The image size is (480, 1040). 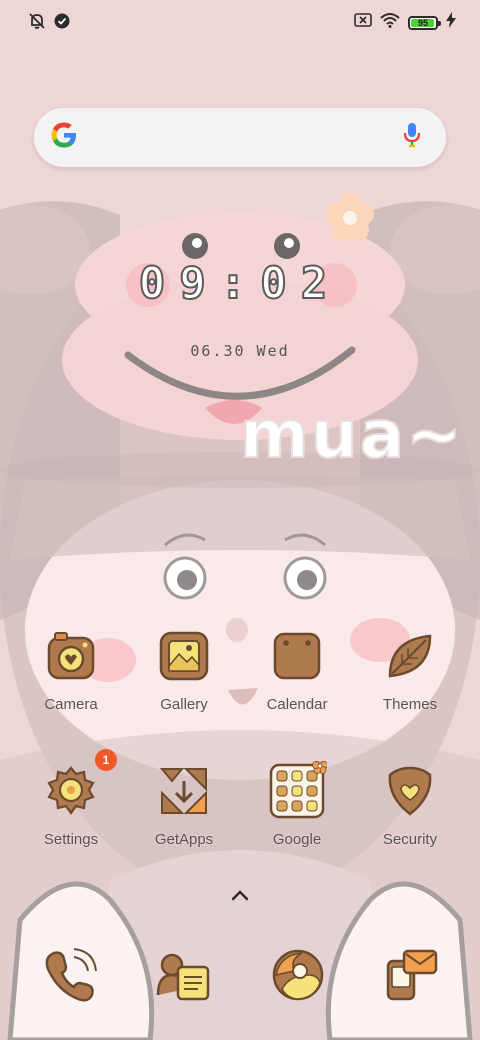 I want to click on camera-icon, so click(x=71, y=656).